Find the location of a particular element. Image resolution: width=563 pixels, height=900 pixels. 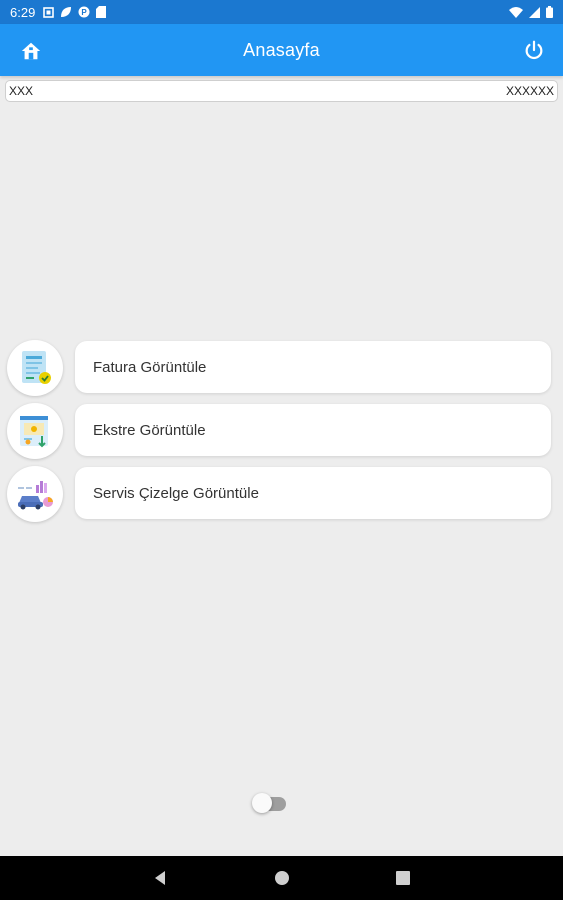

theme-toggle-thumb is located at coordinates (262, 803).